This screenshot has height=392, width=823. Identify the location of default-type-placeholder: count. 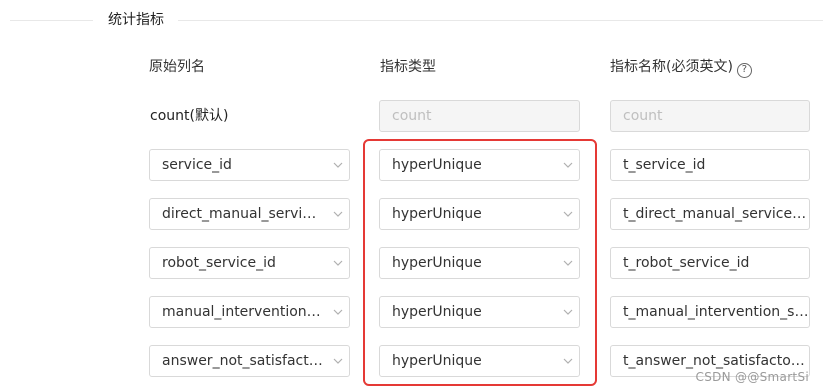
(412, 116).